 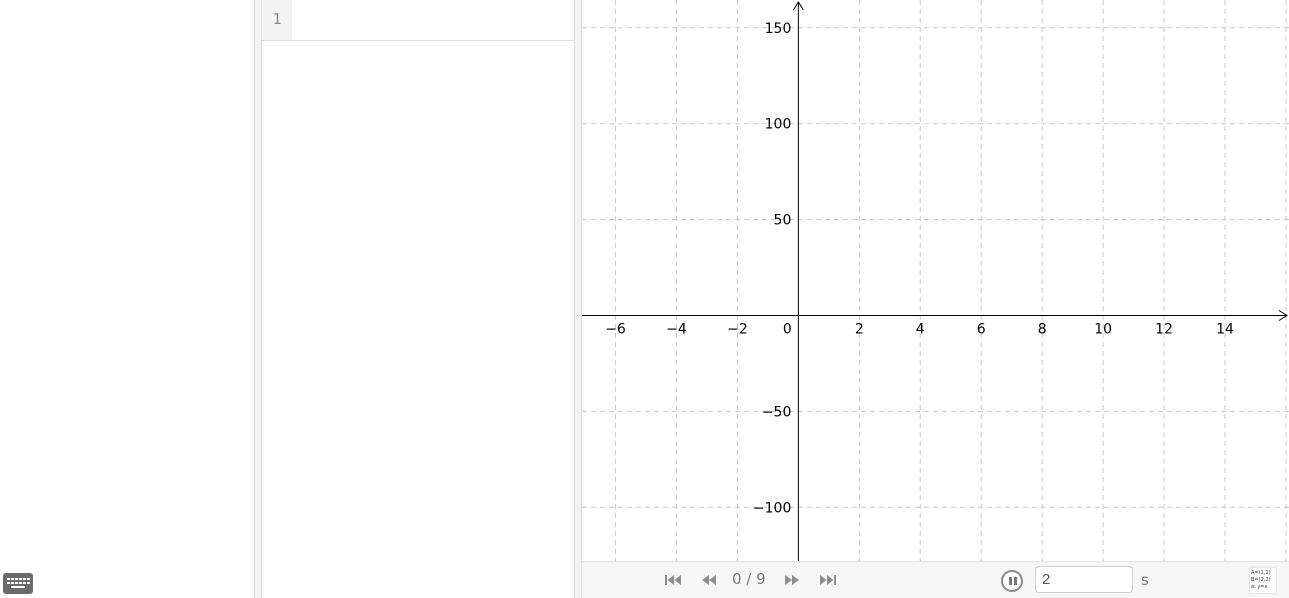 What do you see at coordinates (709, 580) in the screenshot?
I see `previous-step-icon` at bounding box center [709, 580].